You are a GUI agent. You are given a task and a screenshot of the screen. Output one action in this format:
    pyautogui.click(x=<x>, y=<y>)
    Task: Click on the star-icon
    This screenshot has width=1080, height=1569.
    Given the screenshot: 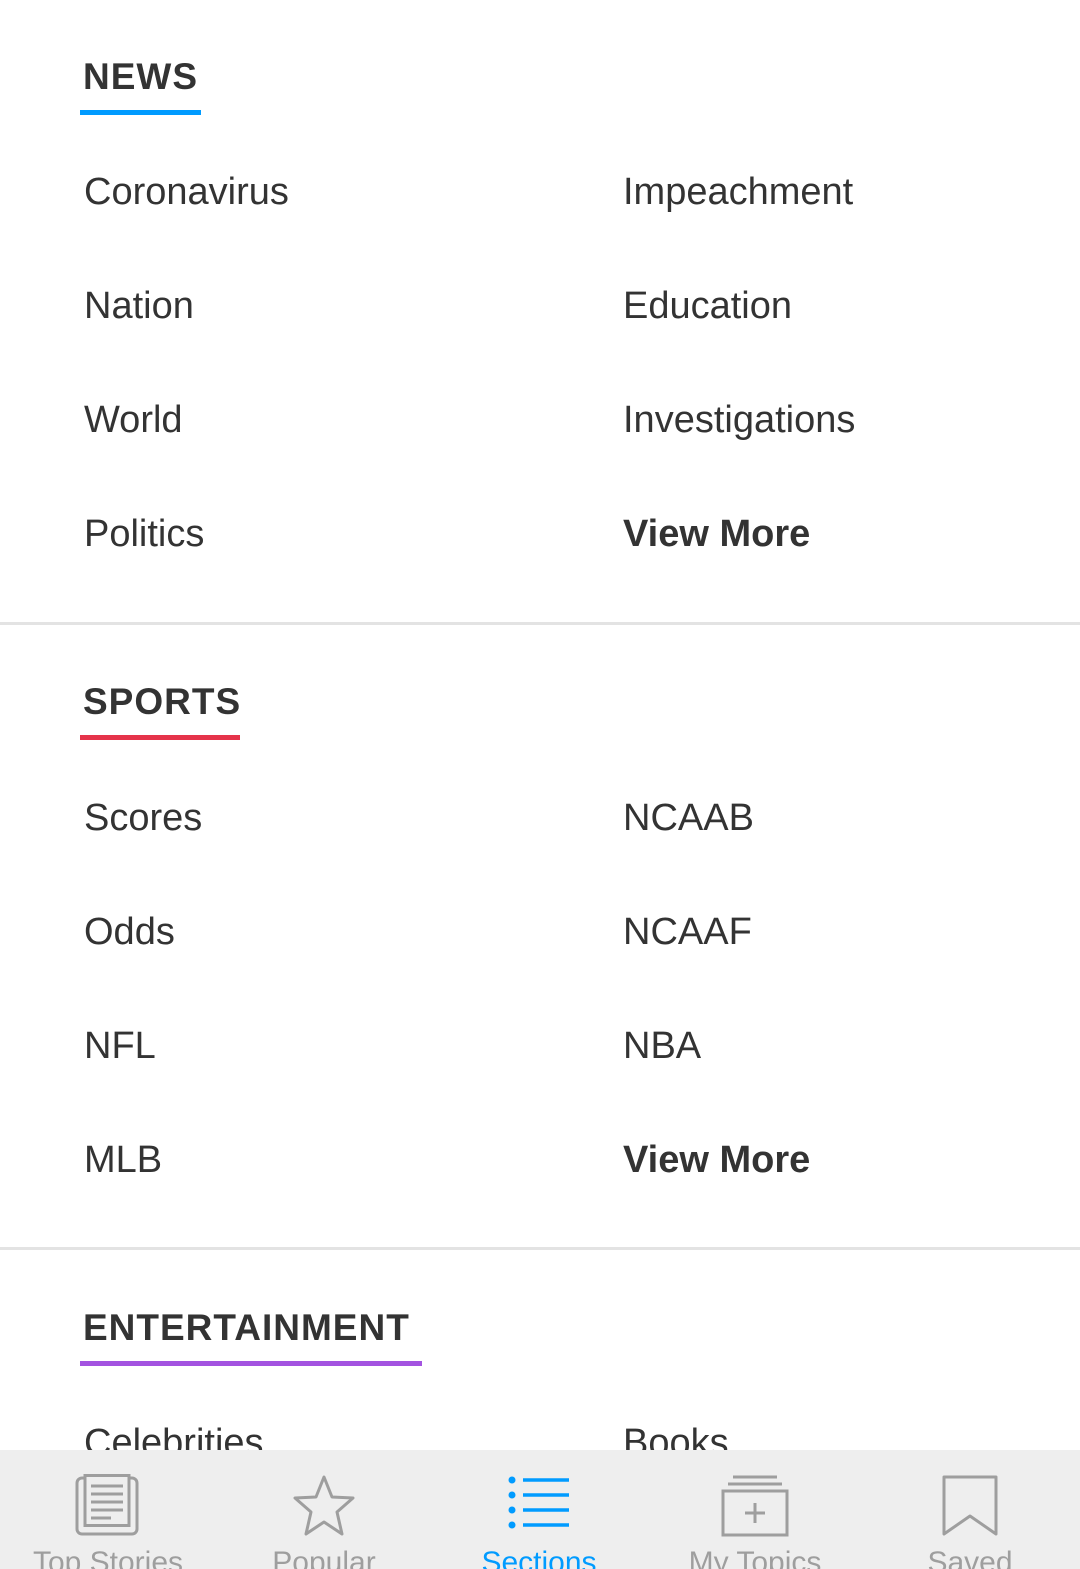 What is the action you would take?
    pyautogui.click(x=324, y=1505)
    